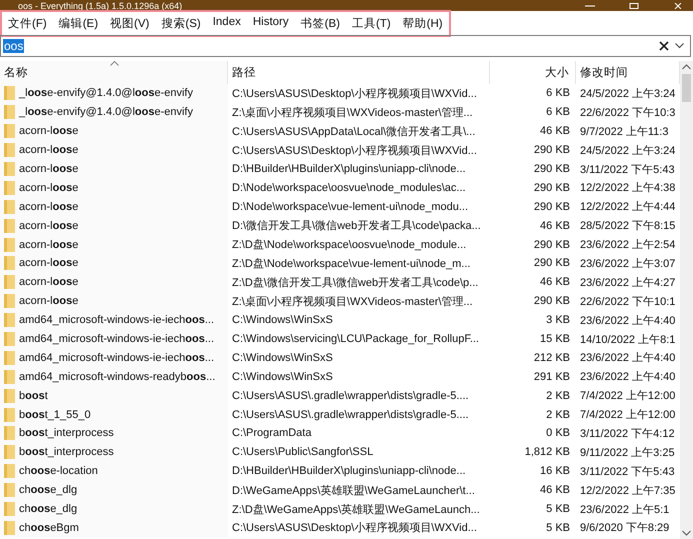 The width and height of the screenshot is (693, 539). Describe the element at coordinates (533, 72) in the screenshot. I see `column-header: 大小` at that location.